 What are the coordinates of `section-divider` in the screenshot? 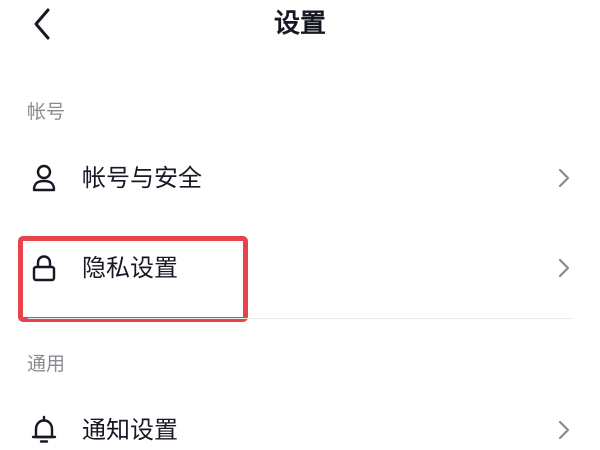 It's located at (300, 318).